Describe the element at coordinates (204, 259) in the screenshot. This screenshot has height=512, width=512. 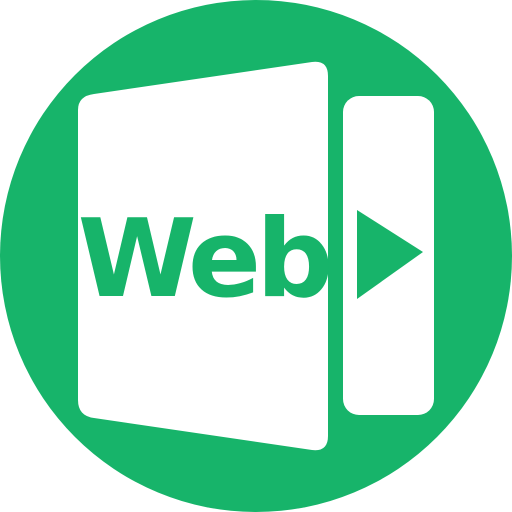
I see `icon-label: Web` at that location.